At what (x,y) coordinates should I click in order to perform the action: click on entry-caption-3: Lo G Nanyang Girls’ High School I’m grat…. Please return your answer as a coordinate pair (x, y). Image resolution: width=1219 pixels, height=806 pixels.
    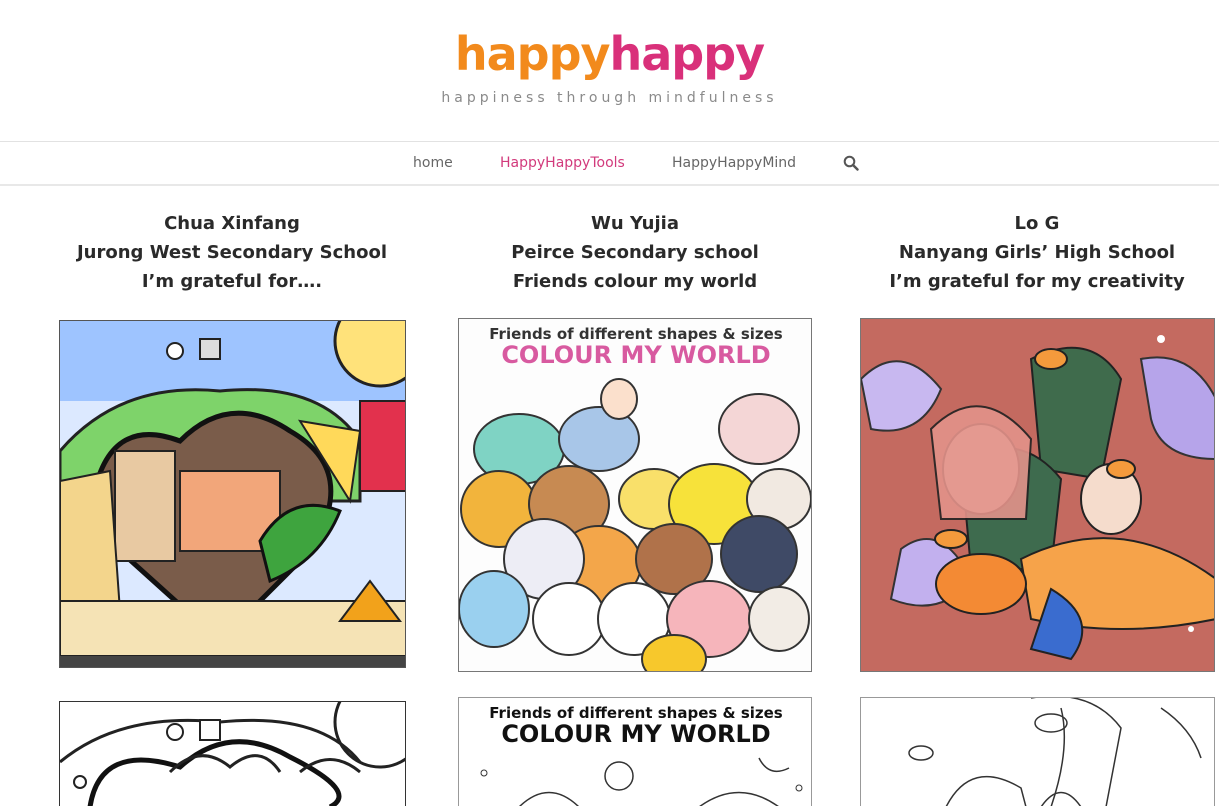
    Looking at the image, I should click on (1037, 252).